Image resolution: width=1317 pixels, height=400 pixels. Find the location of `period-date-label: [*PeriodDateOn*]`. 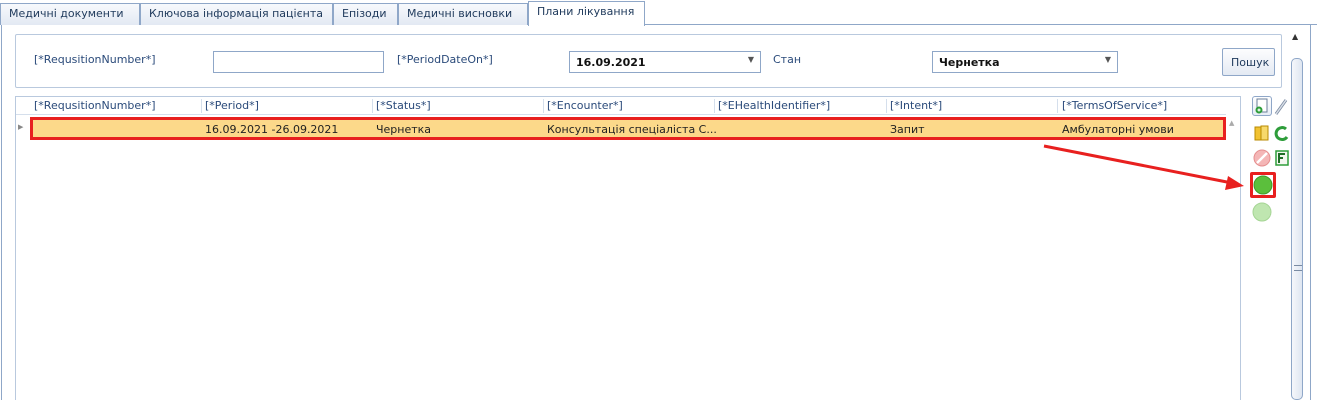

period-date-label: [*PeriodDateOn*] is located at coordinates (445, 59).